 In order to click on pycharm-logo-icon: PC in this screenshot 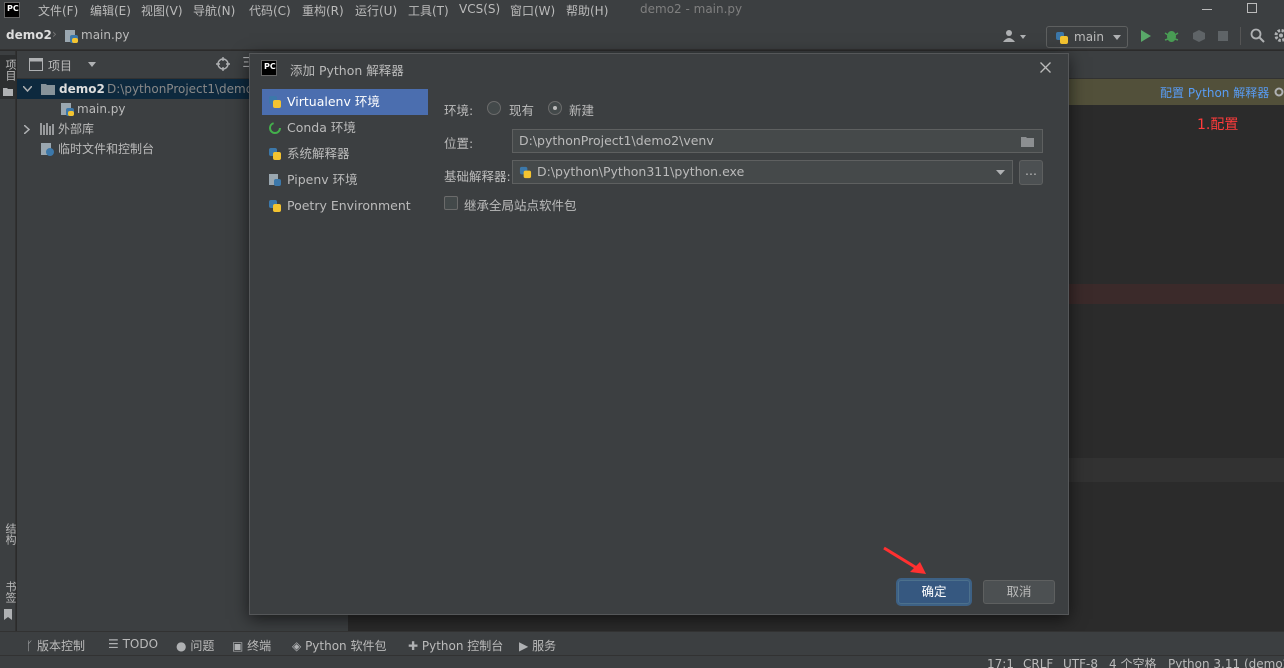, I will do `click(12, 10)`.